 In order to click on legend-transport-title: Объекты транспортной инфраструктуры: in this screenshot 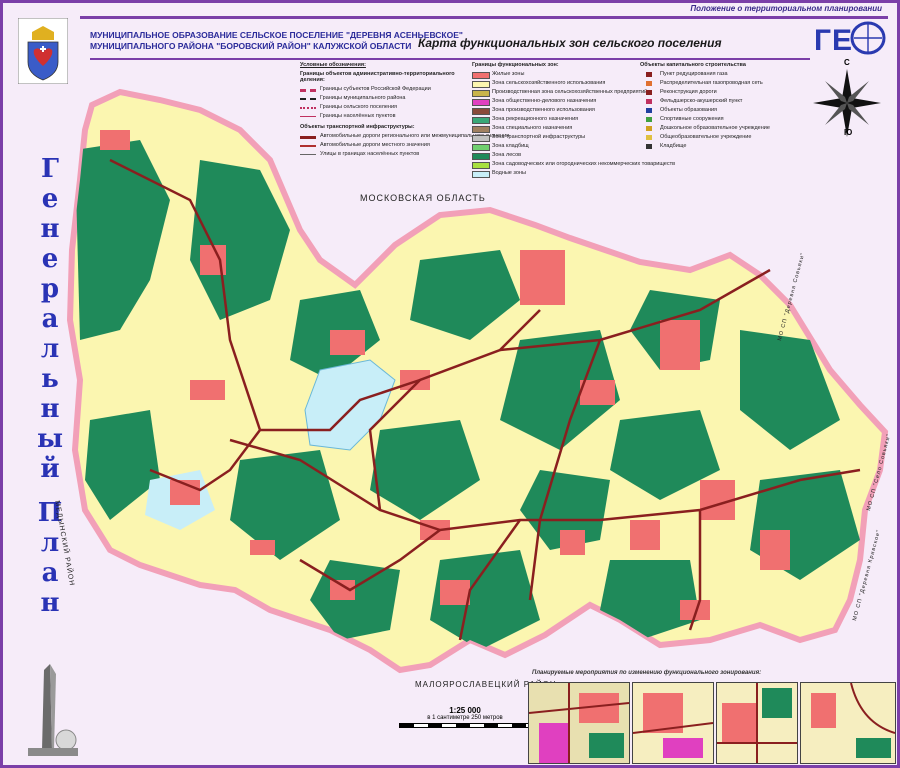, I will do `click(357, 127)`.